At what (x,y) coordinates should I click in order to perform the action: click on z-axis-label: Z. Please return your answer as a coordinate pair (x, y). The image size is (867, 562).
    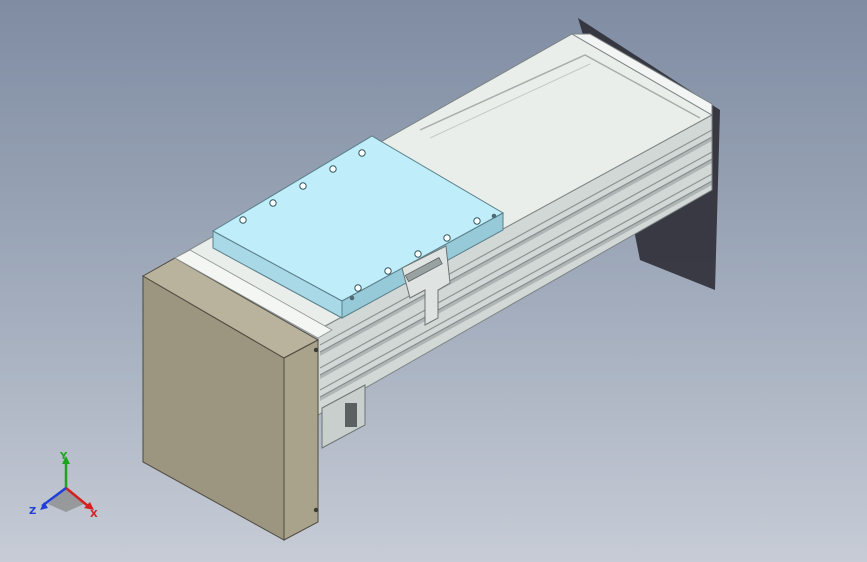
    Looking at the image, I should click on (32, 511).